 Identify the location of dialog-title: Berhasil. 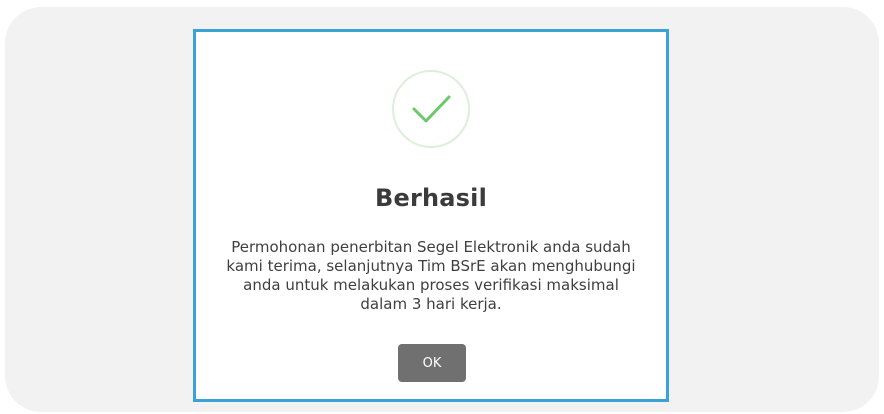
(431, 198).